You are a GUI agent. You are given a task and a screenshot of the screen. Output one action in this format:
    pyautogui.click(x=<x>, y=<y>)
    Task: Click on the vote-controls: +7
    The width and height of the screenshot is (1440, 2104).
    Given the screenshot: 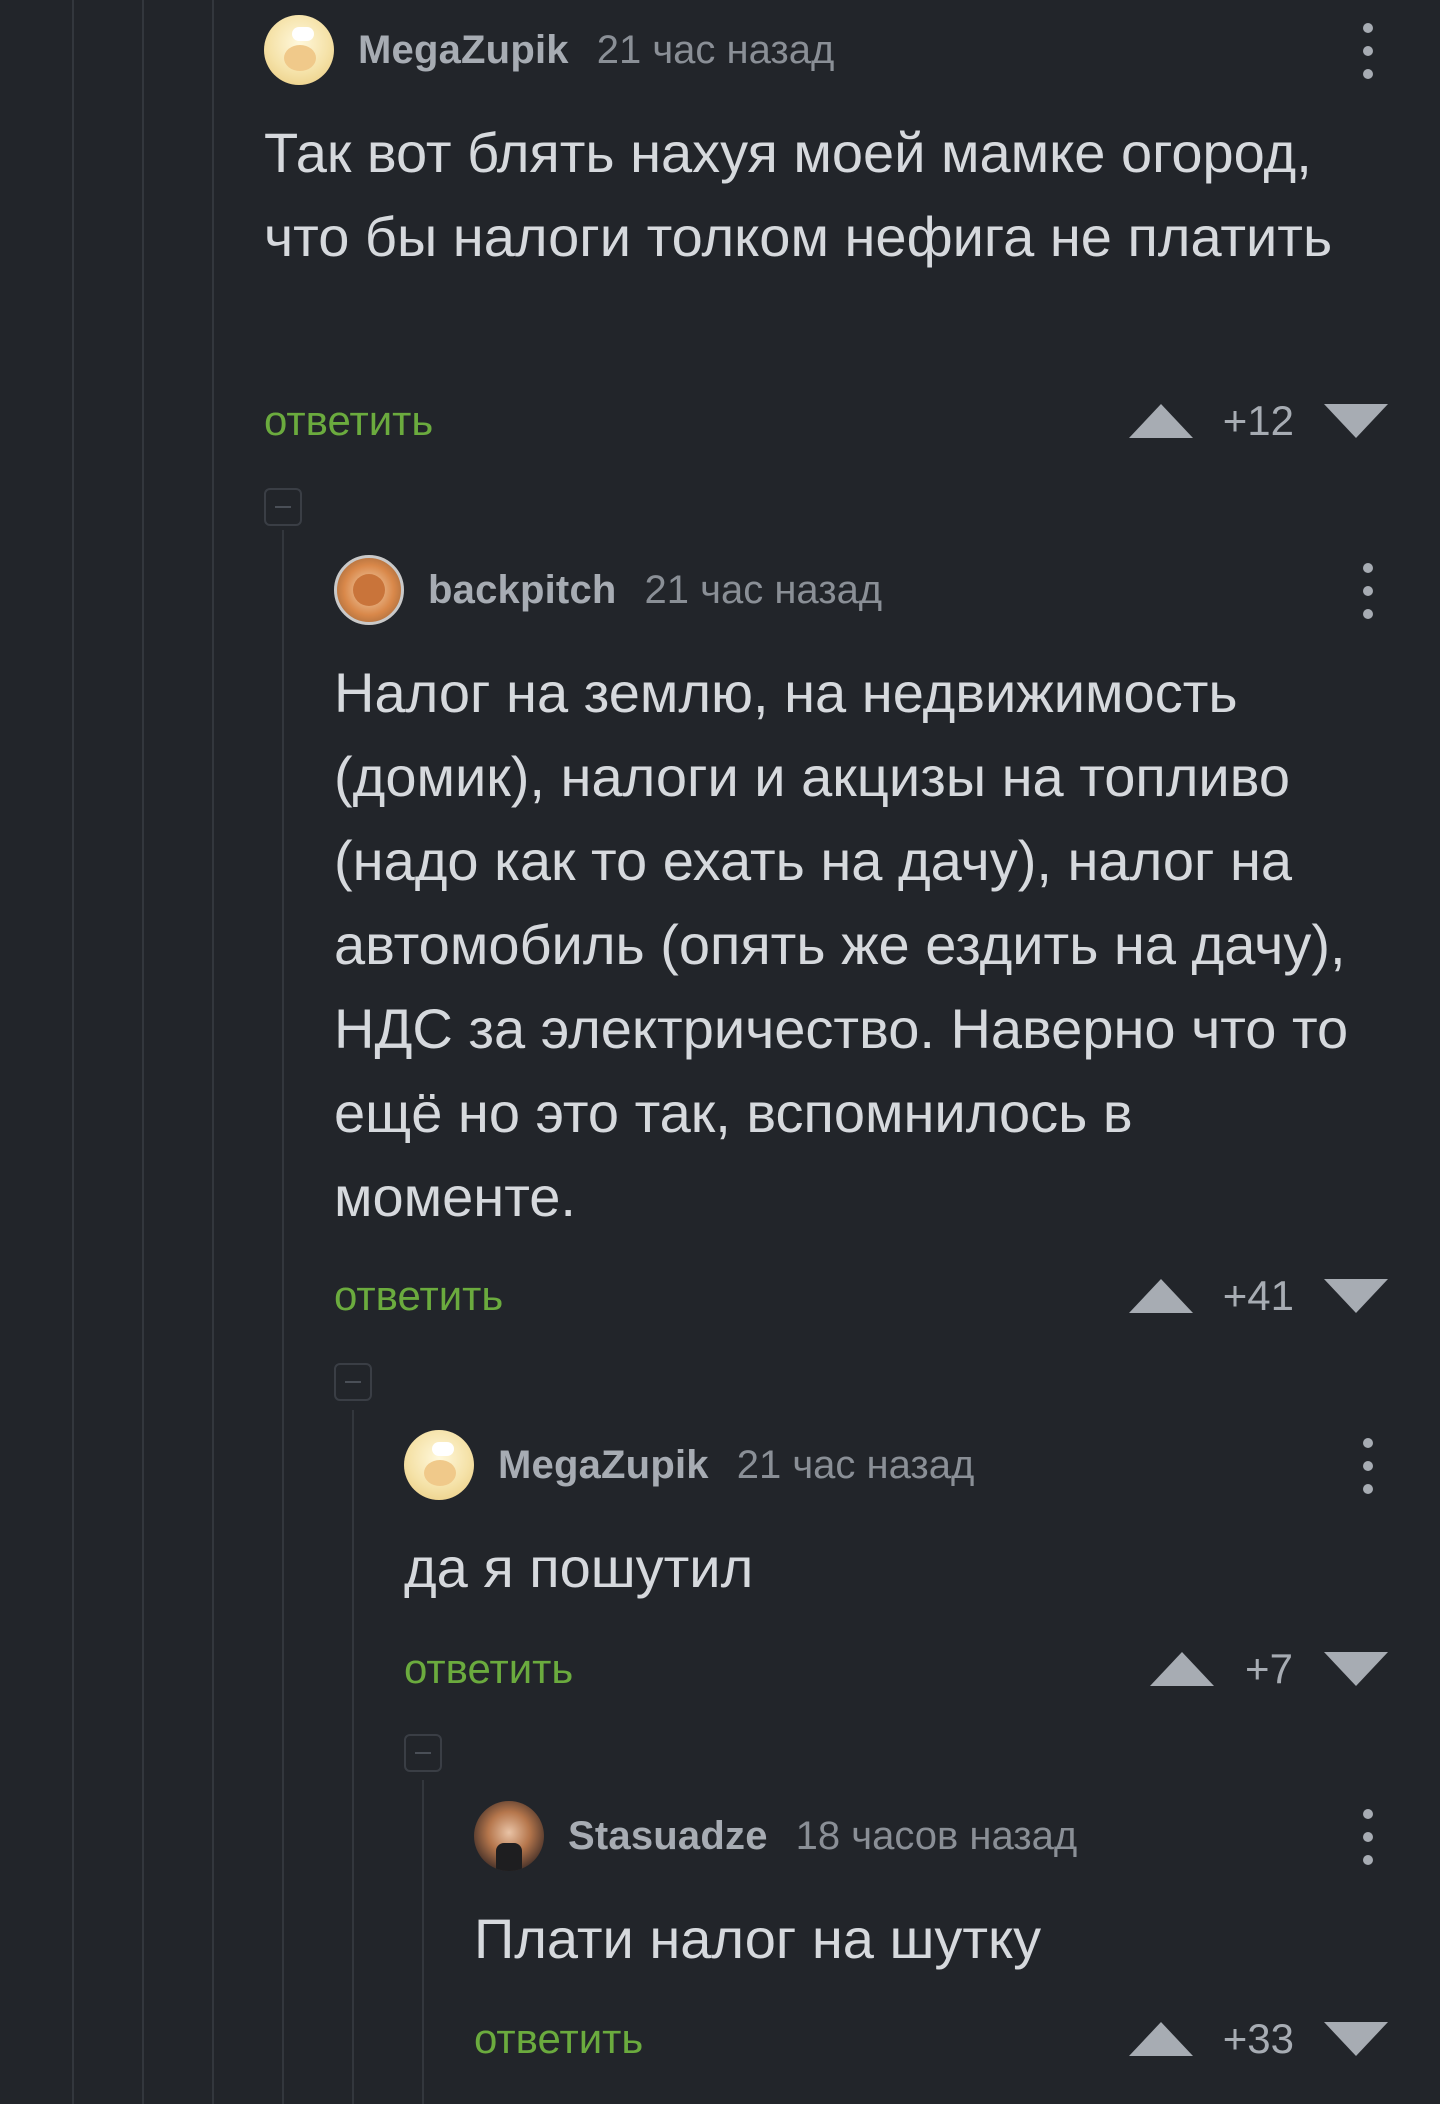 What is the action you would take?
    pyautogui.click(x=1269, y=1669)
    